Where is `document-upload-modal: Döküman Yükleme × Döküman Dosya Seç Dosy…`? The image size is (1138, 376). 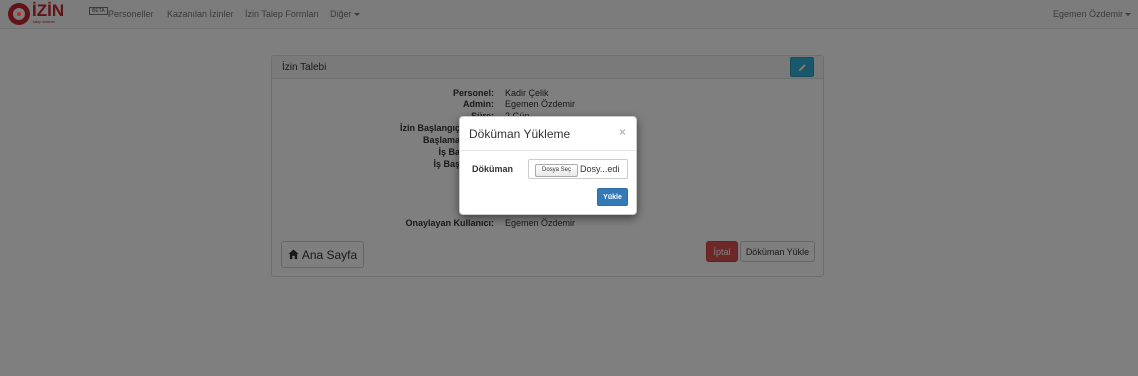
document-upload-modal: Döküman Yükleme × Döküman Dosya Seç Dosy… is located at coordinates (548, 165).